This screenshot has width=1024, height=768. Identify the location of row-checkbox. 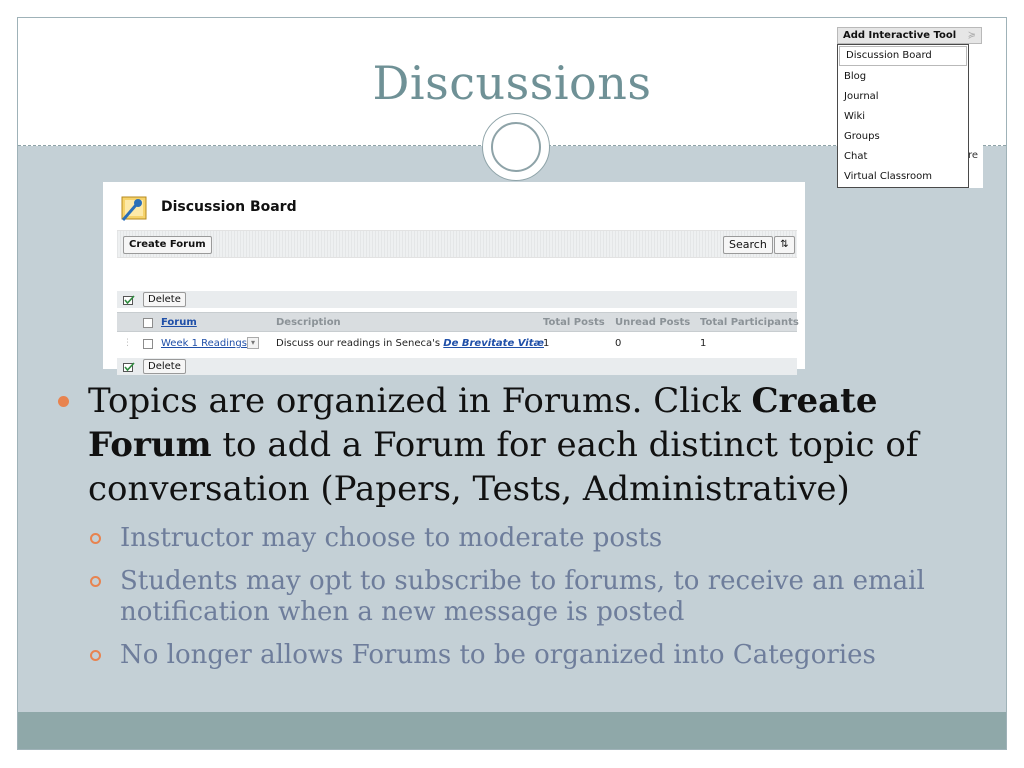
(148, 344).